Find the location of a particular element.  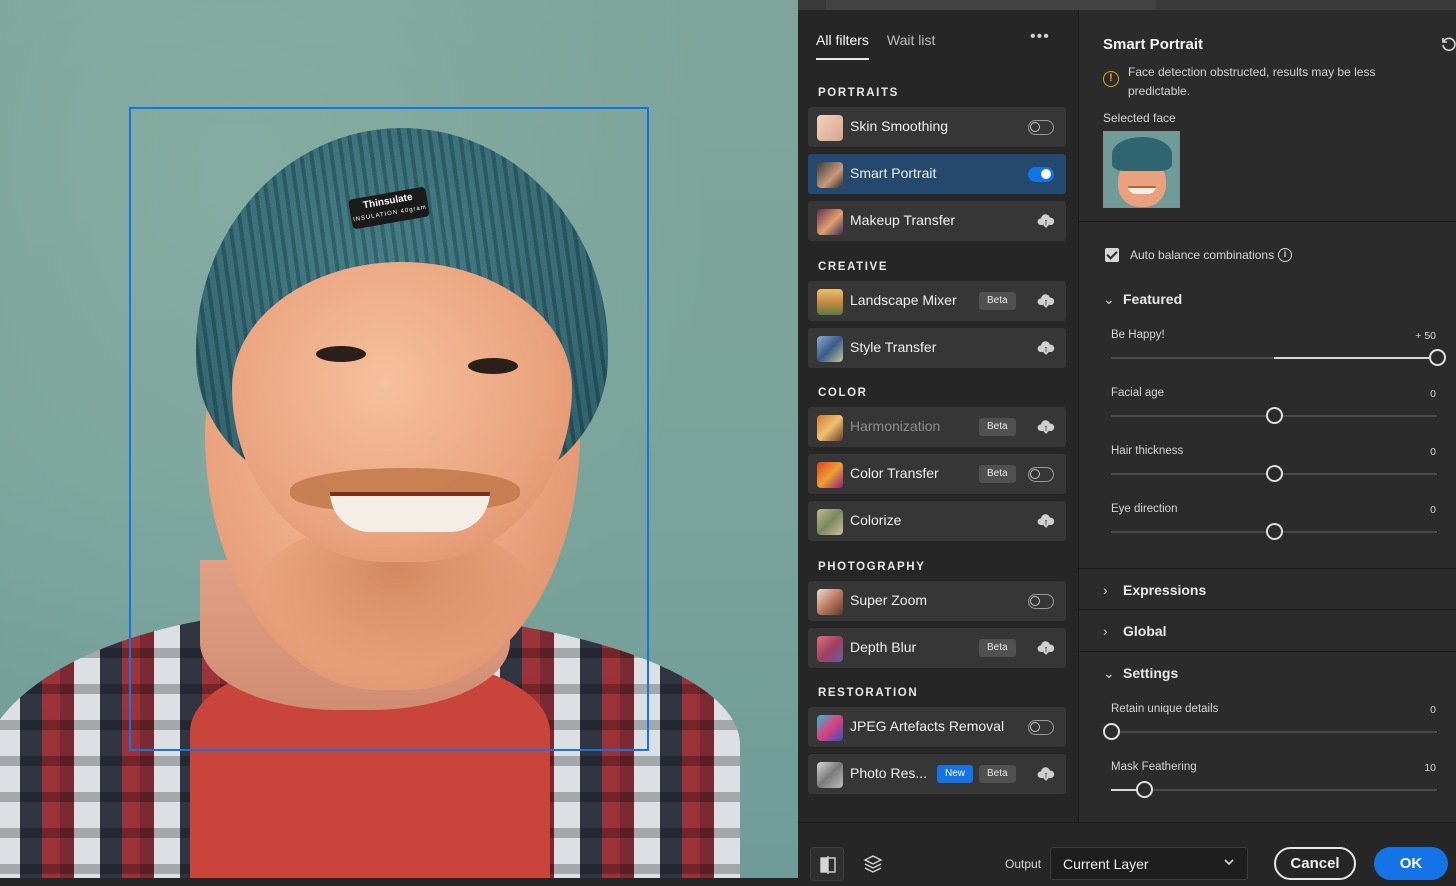

filter-label: Makeup Transfer is located at coordinates (903, 220).